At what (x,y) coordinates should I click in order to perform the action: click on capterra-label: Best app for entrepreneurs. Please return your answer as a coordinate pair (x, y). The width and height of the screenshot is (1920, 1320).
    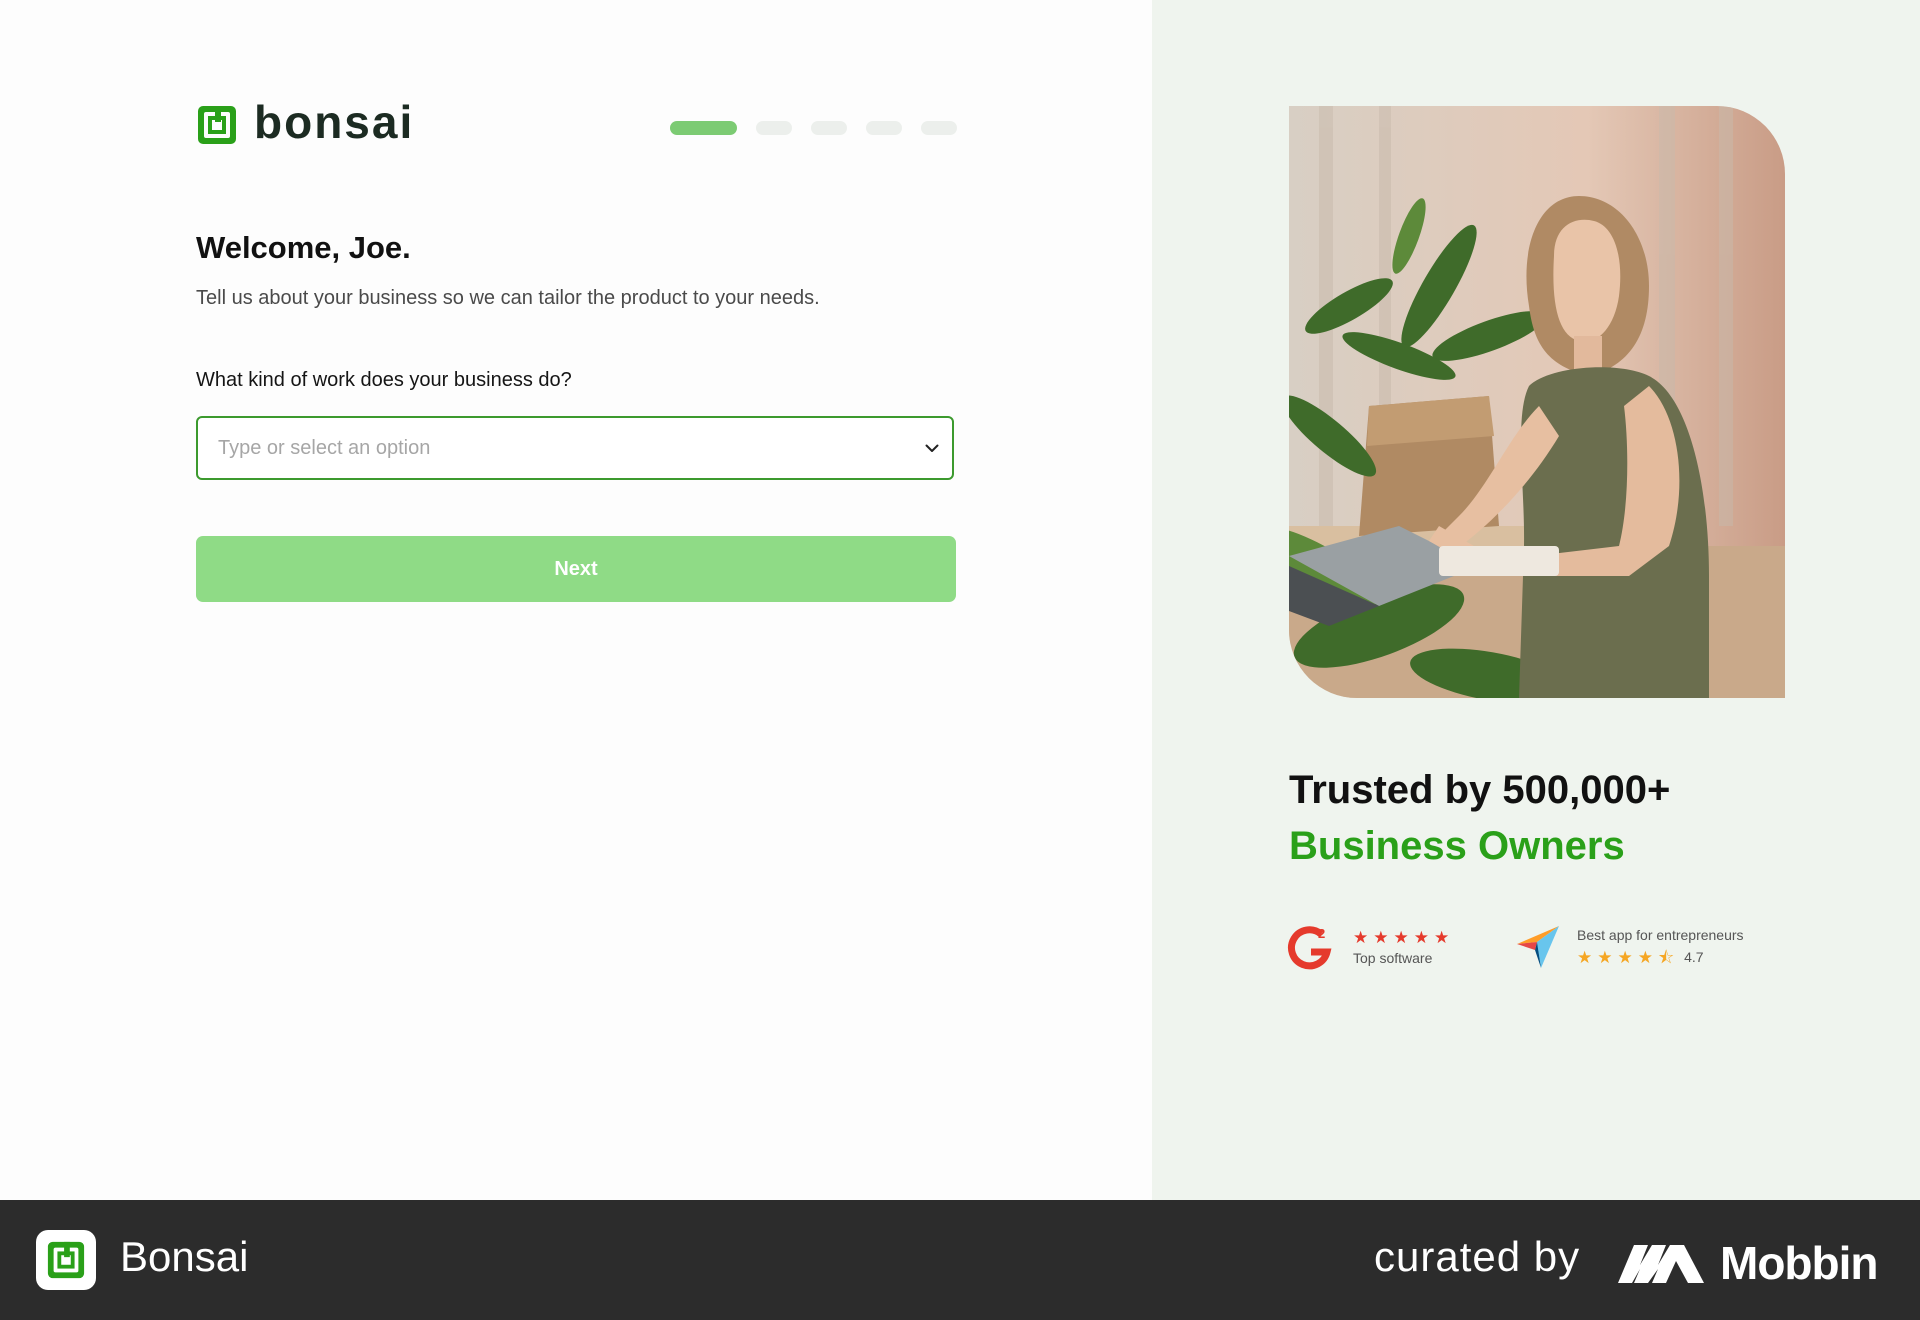
    Looking at the image, I should click on (1660, 934).